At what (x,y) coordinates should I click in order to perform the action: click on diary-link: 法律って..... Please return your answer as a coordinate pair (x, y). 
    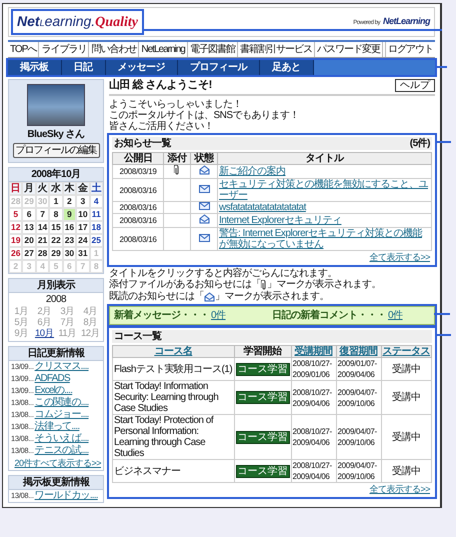
    Looking at the image, I should click on (57, 427).